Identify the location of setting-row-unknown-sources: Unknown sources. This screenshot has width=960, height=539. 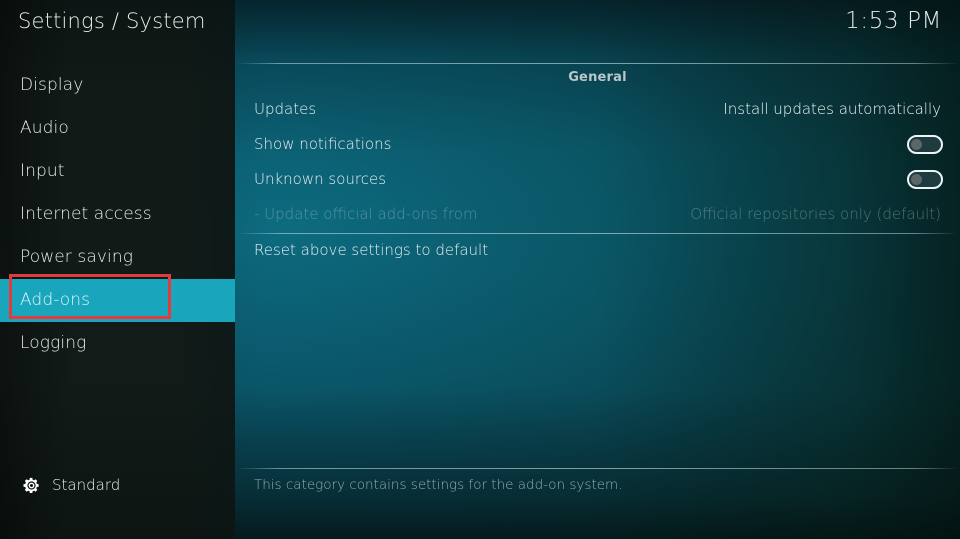
(607, 179).